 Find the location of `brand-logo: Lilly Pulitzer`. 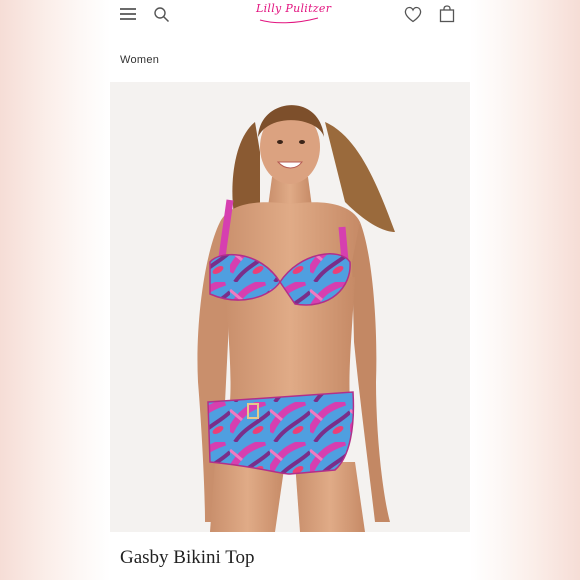

brand-logo: Lilly Pulitzer is located at coordinates (293, 14).